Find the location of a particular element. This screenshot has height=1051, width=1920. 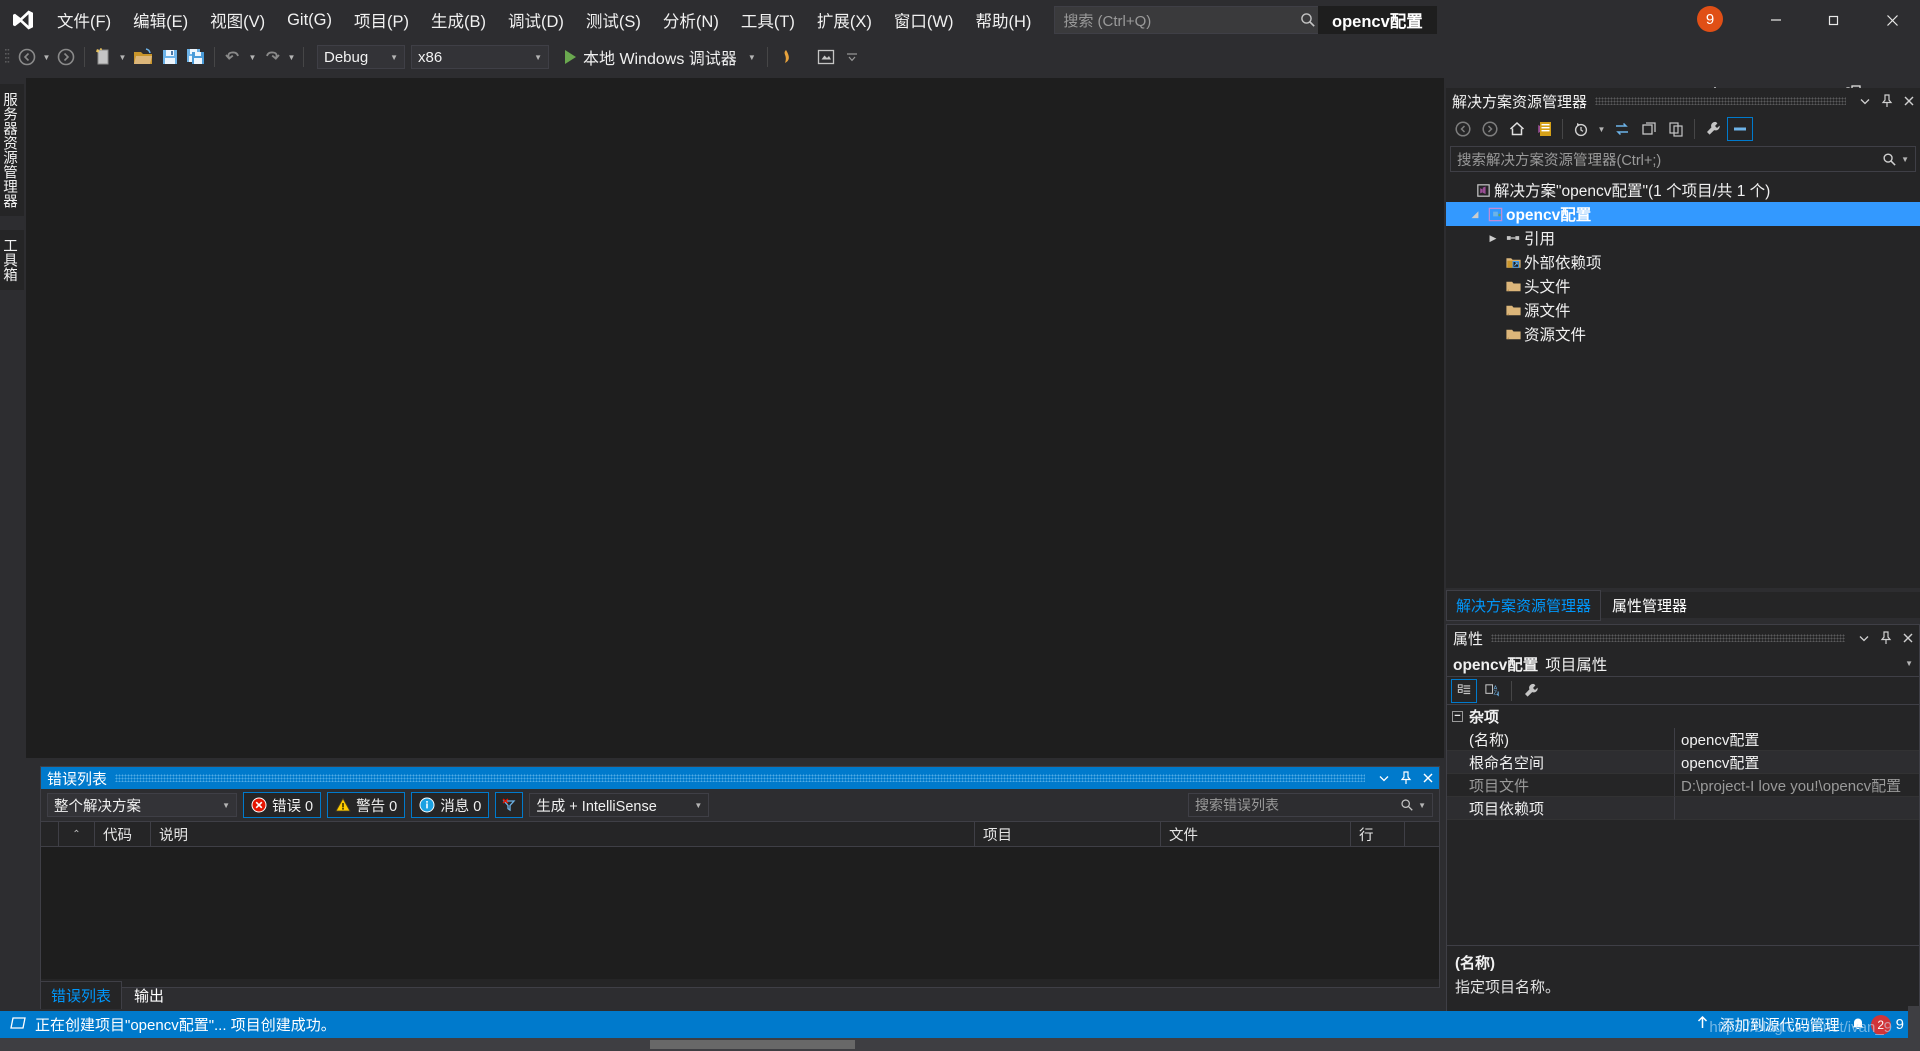

undo-dropdown-icon: ▼ is located at coordinates (252, 57).